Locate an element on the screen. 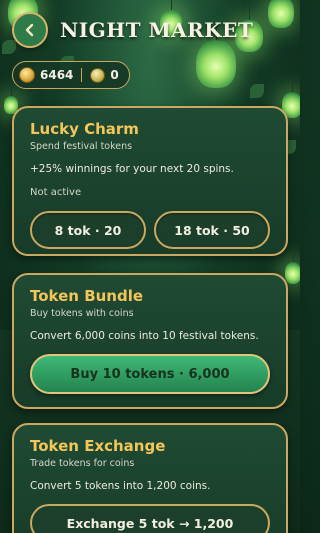 This screenshot has width=320, height=533. buy-tokens-button: Buy 10 tokens · 6,000 is located at coordinates (150, 374).